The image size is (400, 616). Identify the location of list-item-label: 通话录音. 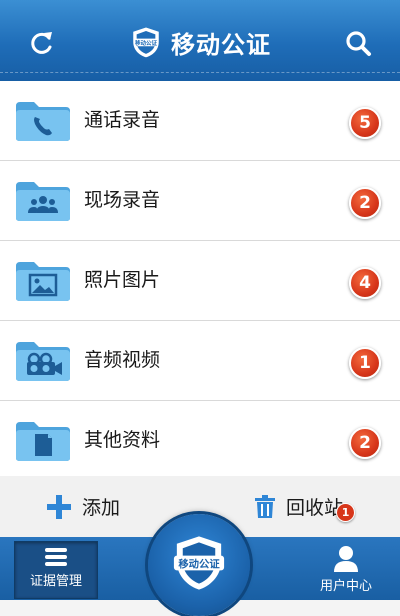
(122, 120).